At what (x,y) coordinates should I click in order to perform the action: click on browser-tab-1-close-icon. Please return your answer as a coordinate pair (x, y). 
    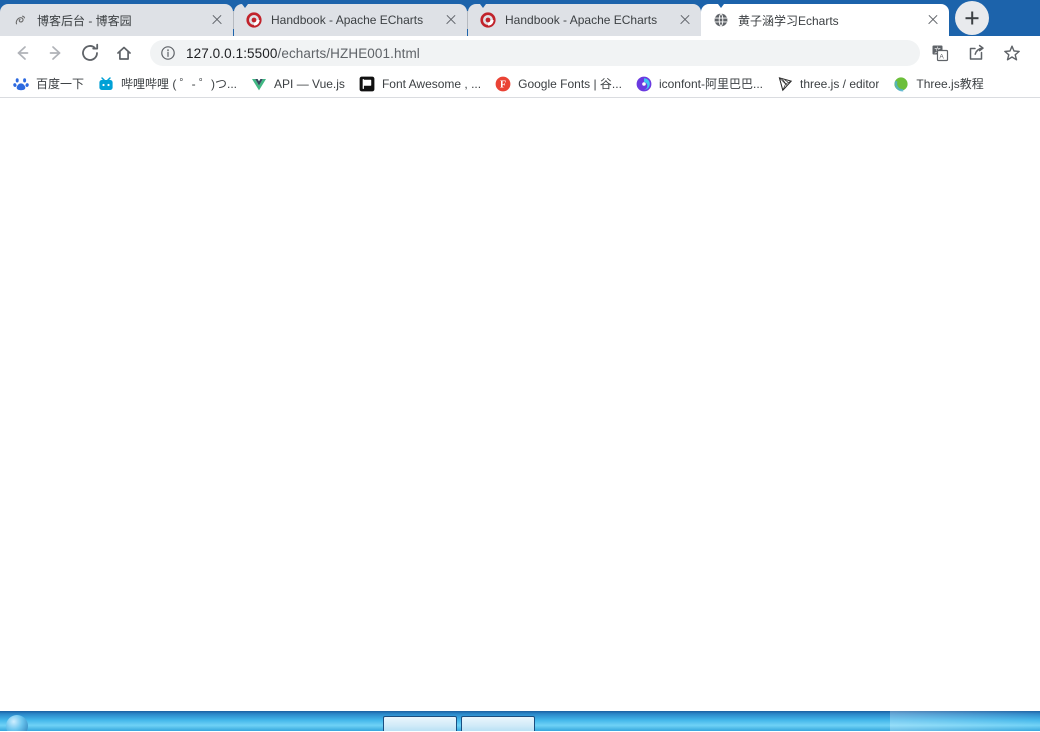
    Looking at the image, I should click on (217, 20).